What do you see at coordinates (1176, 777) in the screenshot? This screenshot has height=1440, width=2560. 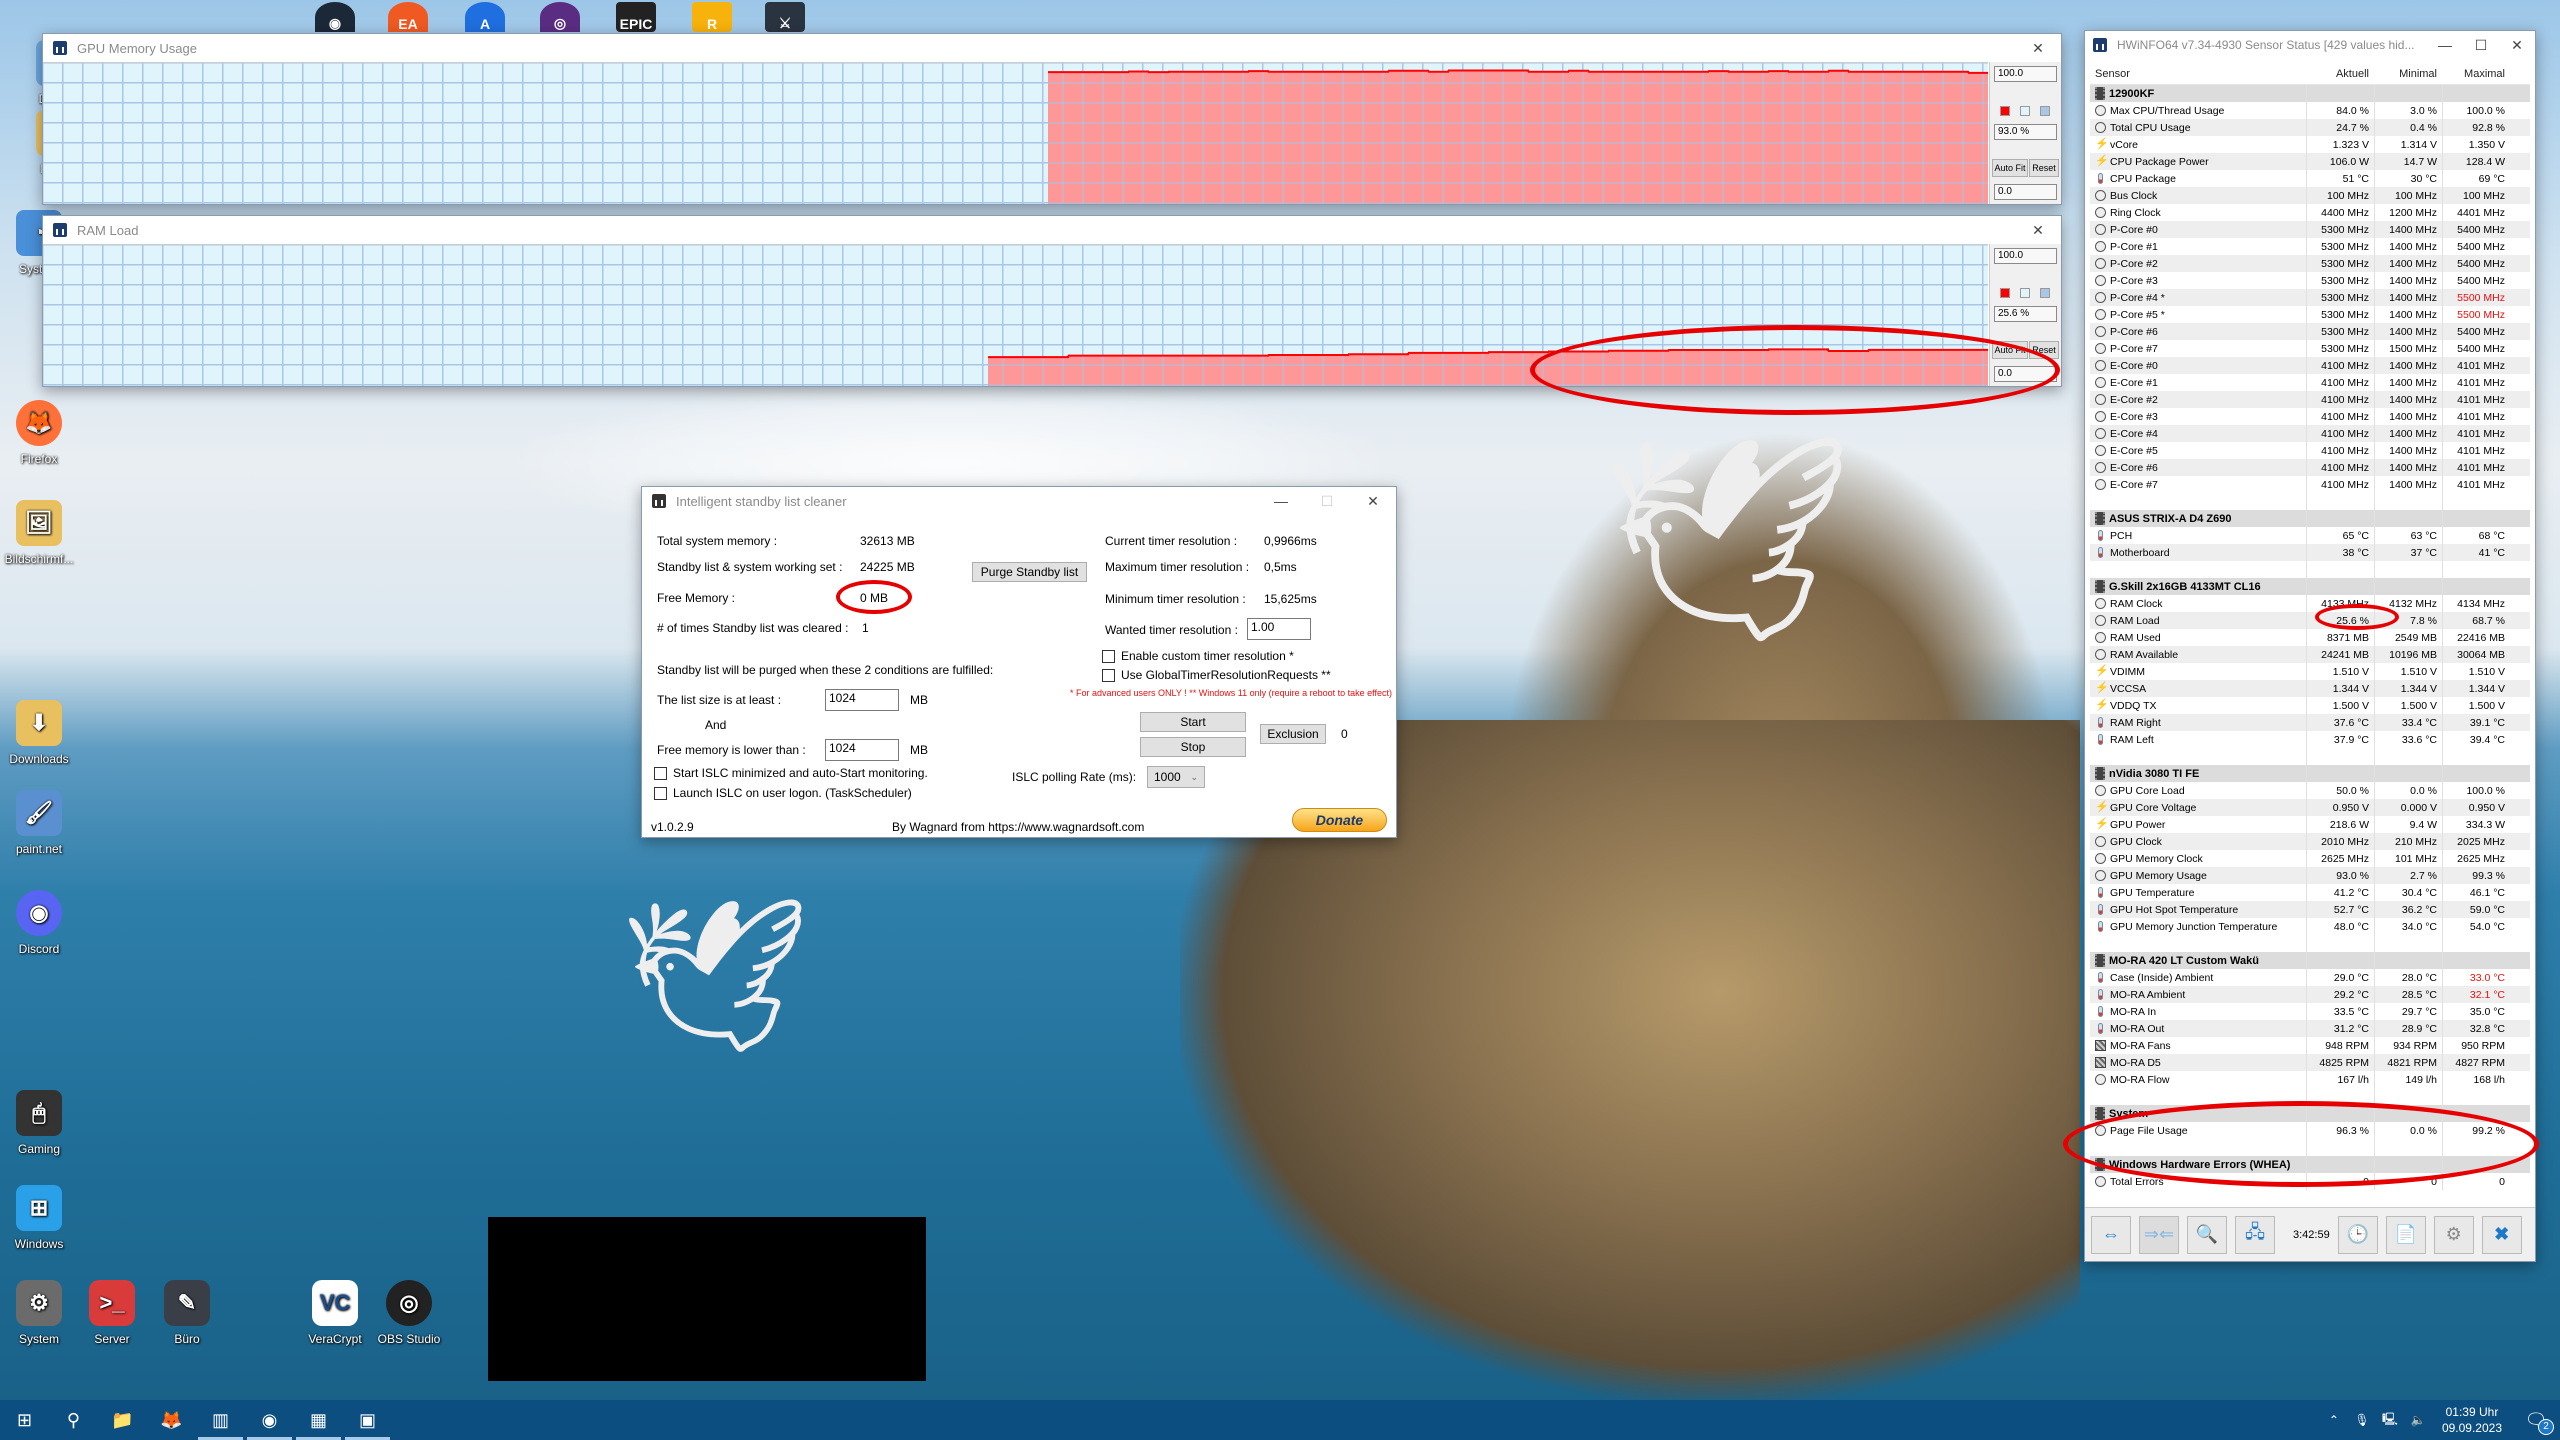 I see `polling-rate-select: 1000 ⌄` at bounding box center [1176, 777].